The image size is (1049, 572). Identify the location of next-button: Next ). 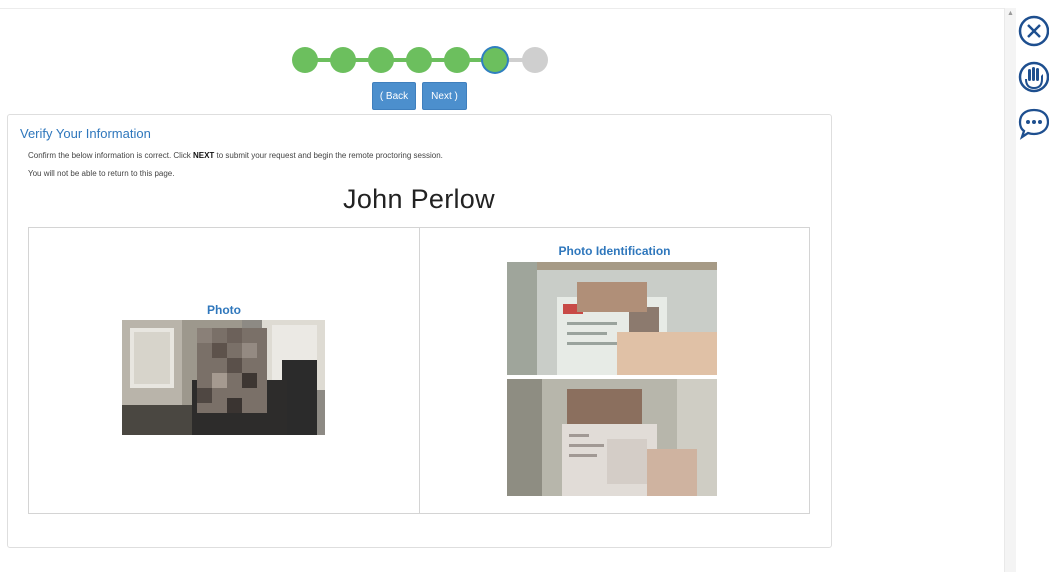
(444, 96).